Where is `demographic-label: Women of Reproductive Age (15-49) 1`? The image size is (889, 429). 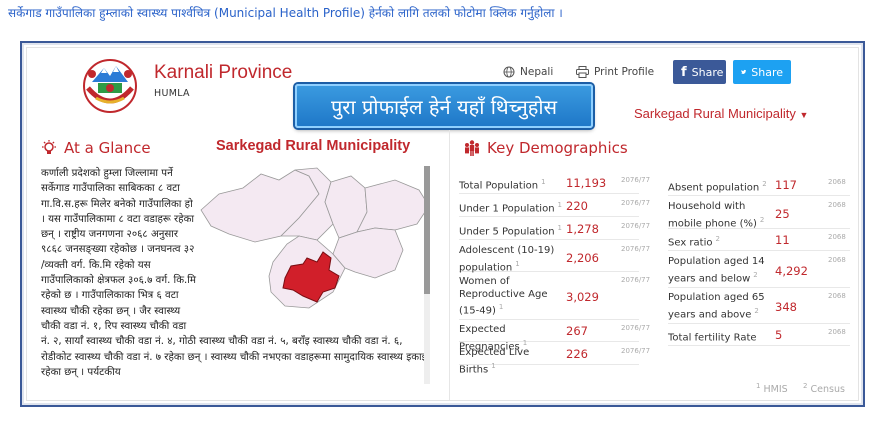
demographic-label: Women of Reproductive Age (15-49) 1 is located at coordinates (513, 297).